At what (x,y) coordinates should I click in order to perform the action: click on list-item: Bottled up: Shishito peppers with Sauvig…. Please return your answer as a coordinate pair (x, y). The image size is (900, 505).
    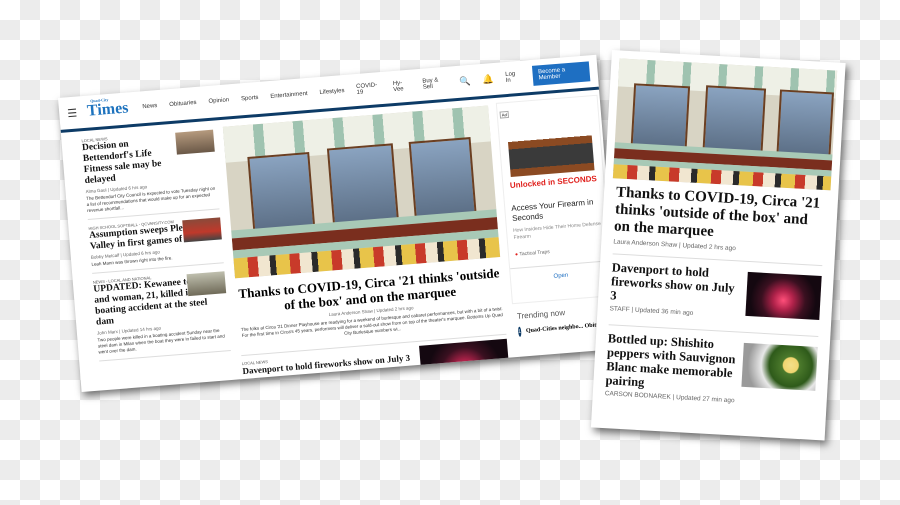
    Looking at the image, I should click on (711, 371).